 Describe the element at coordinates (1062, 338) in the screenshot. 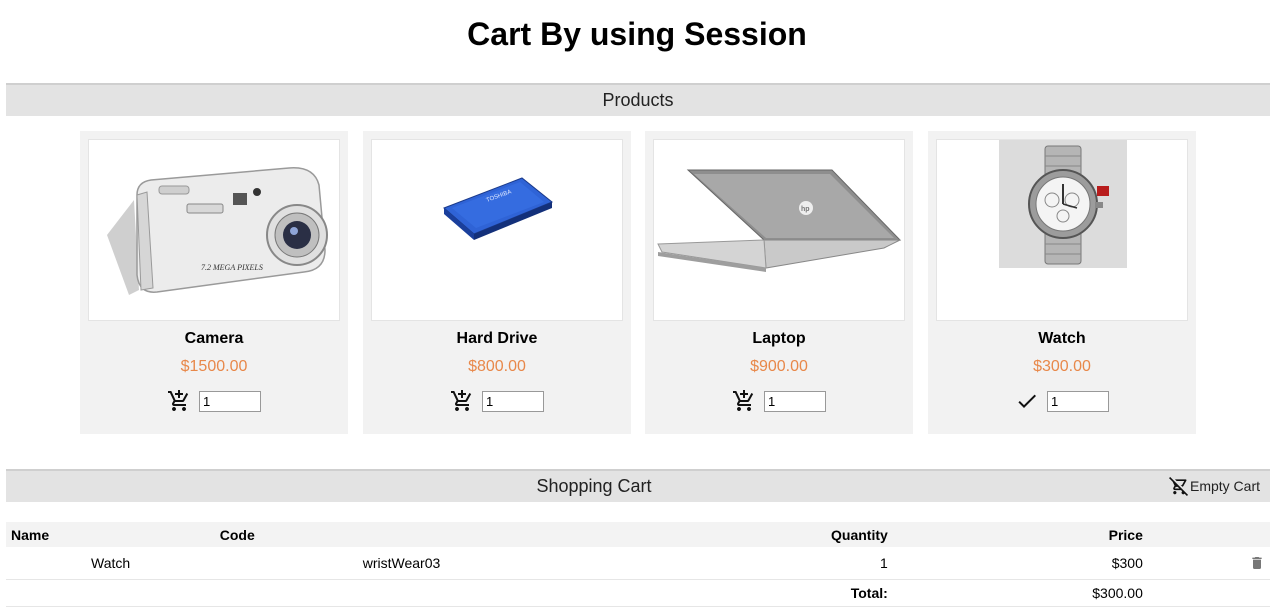

I see `product-name: Watch` at that location.